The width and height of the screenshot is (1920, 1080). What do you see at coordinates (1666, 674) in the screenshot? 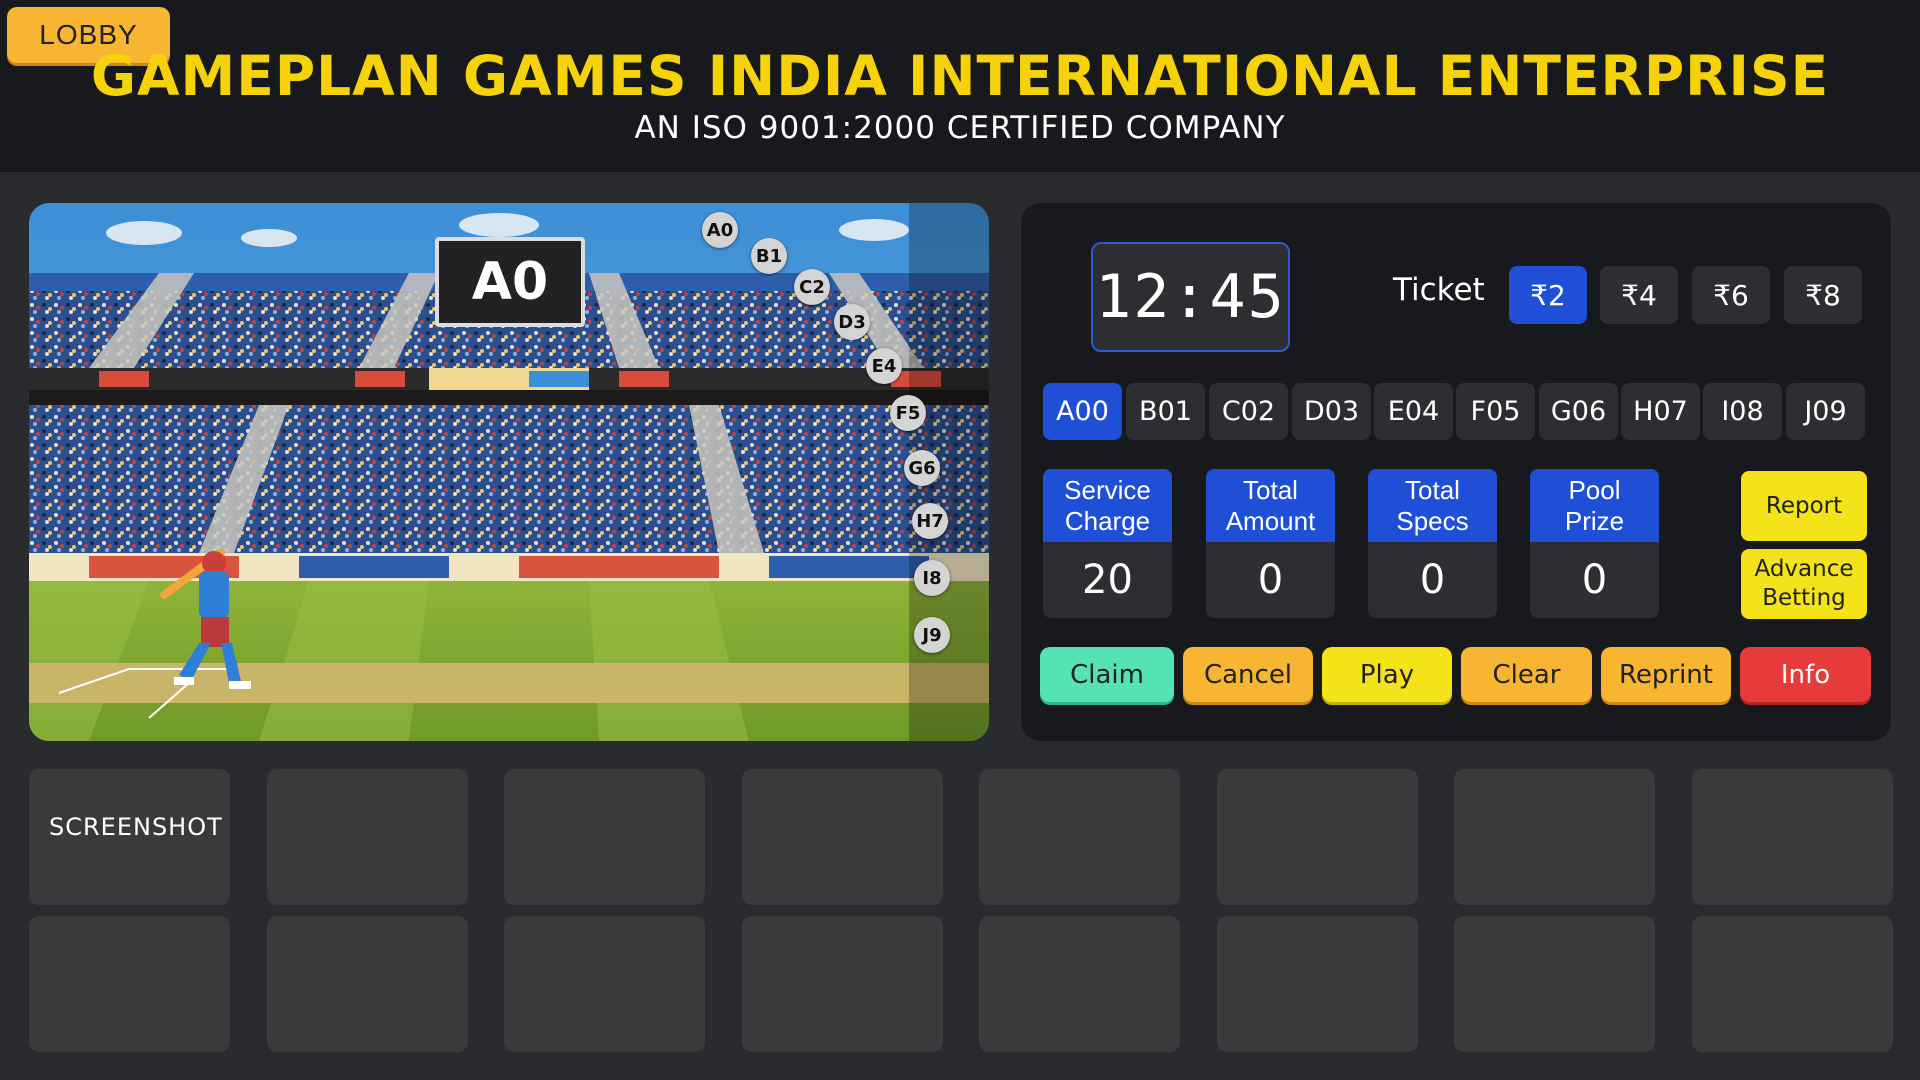
I see `reprint-button: Reprint` at bounding box center [1666, 674].